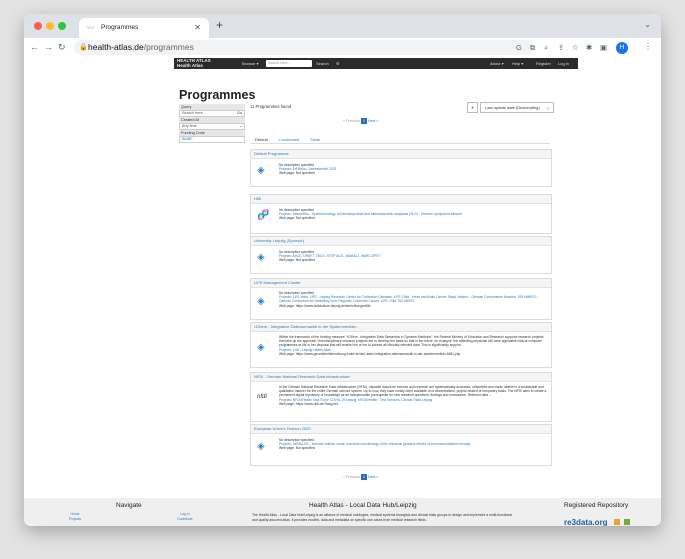 The height and width of the screenshot is (559, 685). I want to click on go-button: Go, so click(239, 113).